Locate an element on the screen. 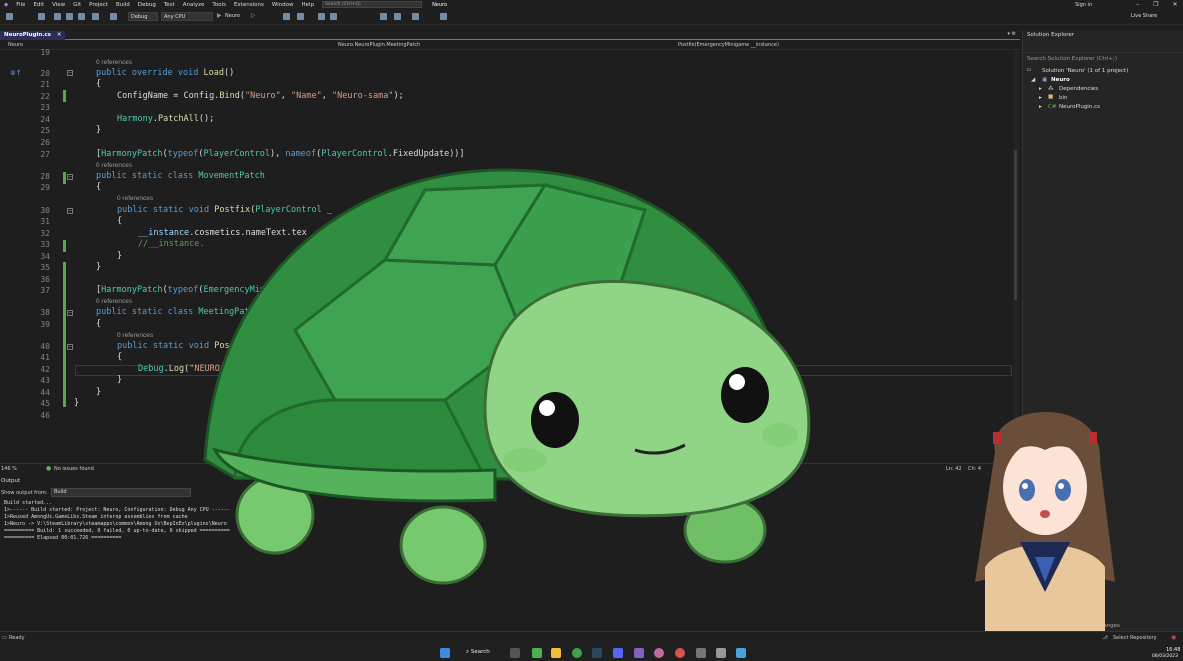 The width and height of the screenshot is (1183, 661). csharp-file-icon: C# is located at coordinates (1052, 107).